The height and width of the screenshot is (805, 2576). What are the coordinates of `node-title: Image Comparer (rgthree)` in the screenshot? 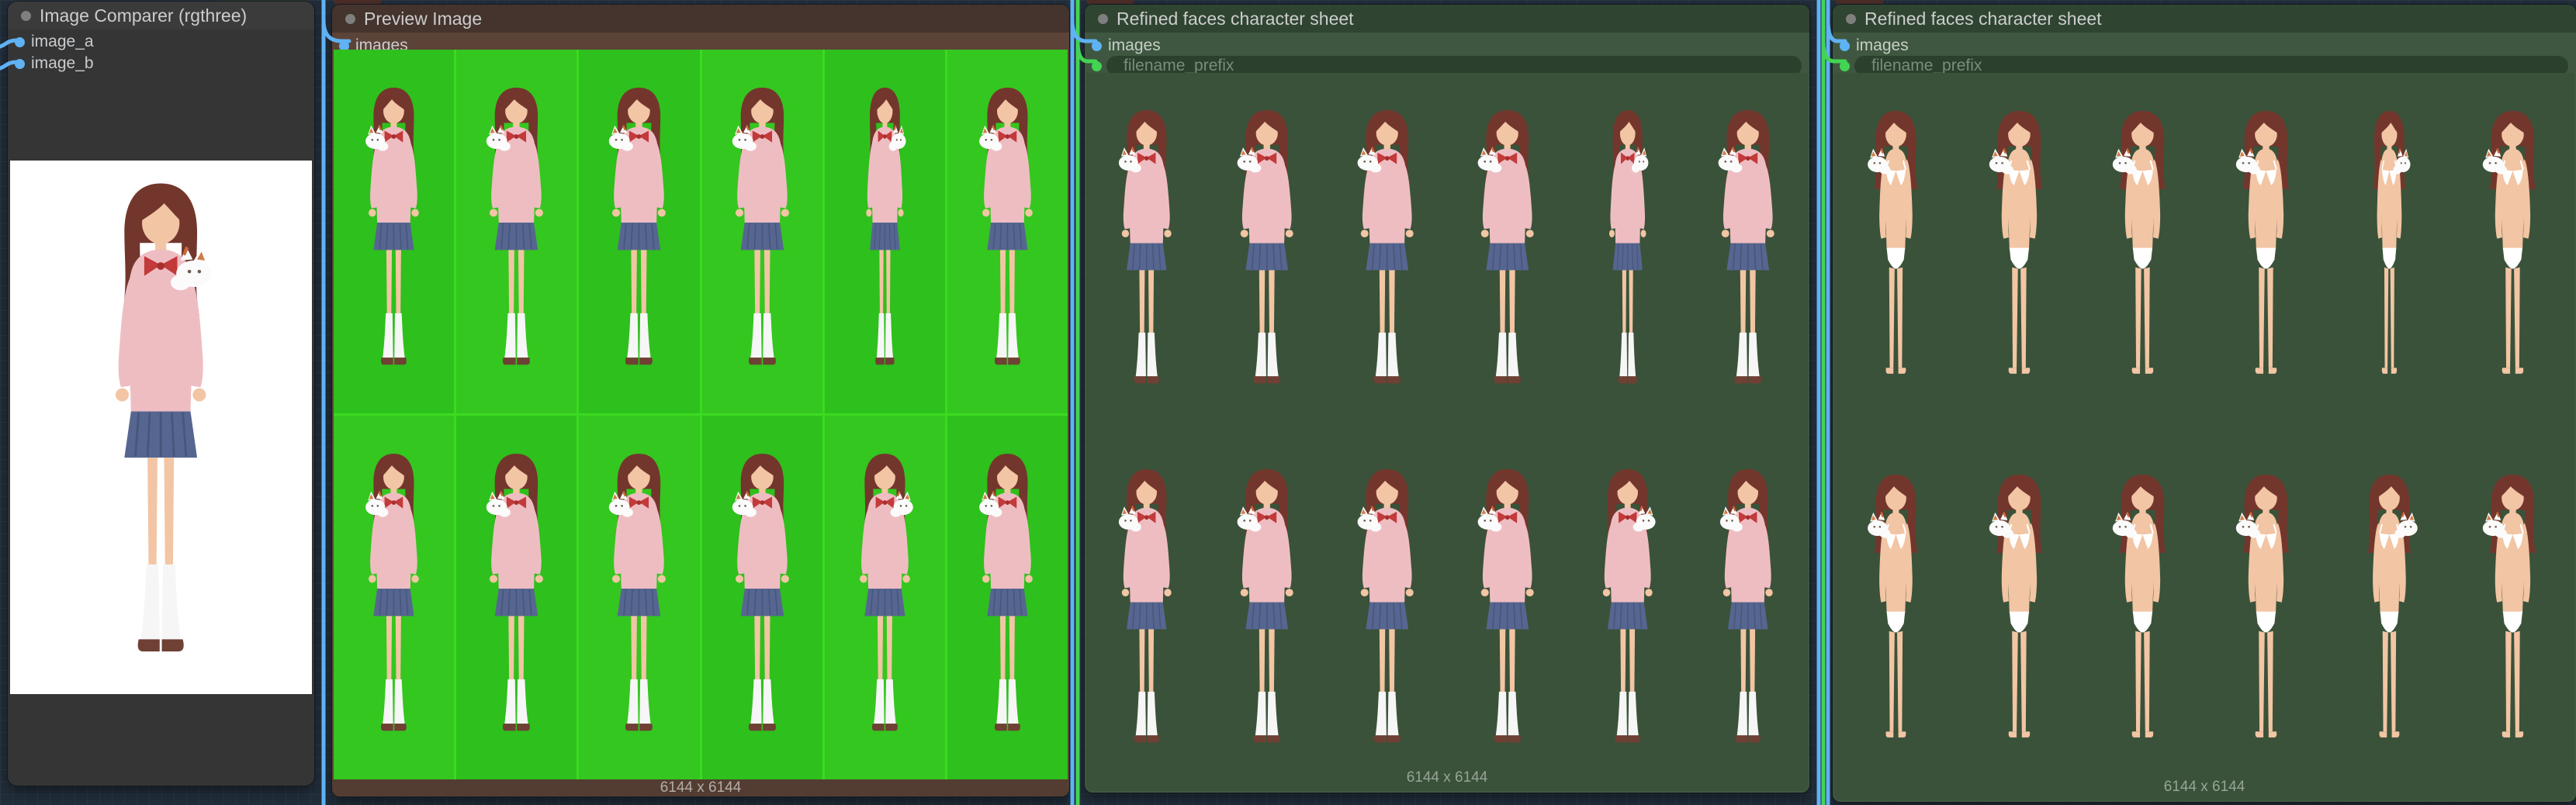 It's located at (144, 15).